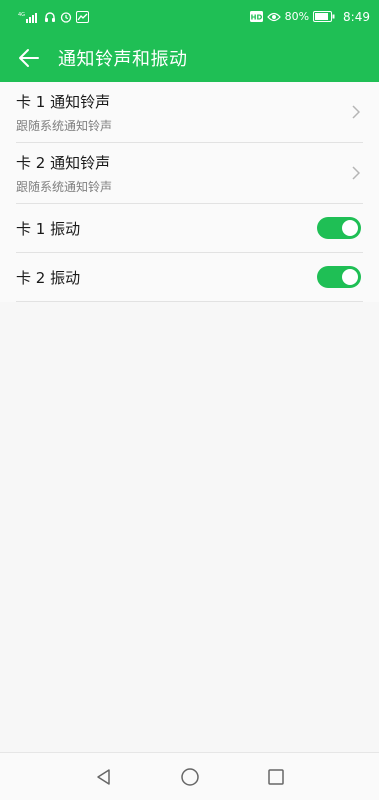 The height and width of the screenshot is (800, 379). I want to click on nav-back-button, so click(104, 777).